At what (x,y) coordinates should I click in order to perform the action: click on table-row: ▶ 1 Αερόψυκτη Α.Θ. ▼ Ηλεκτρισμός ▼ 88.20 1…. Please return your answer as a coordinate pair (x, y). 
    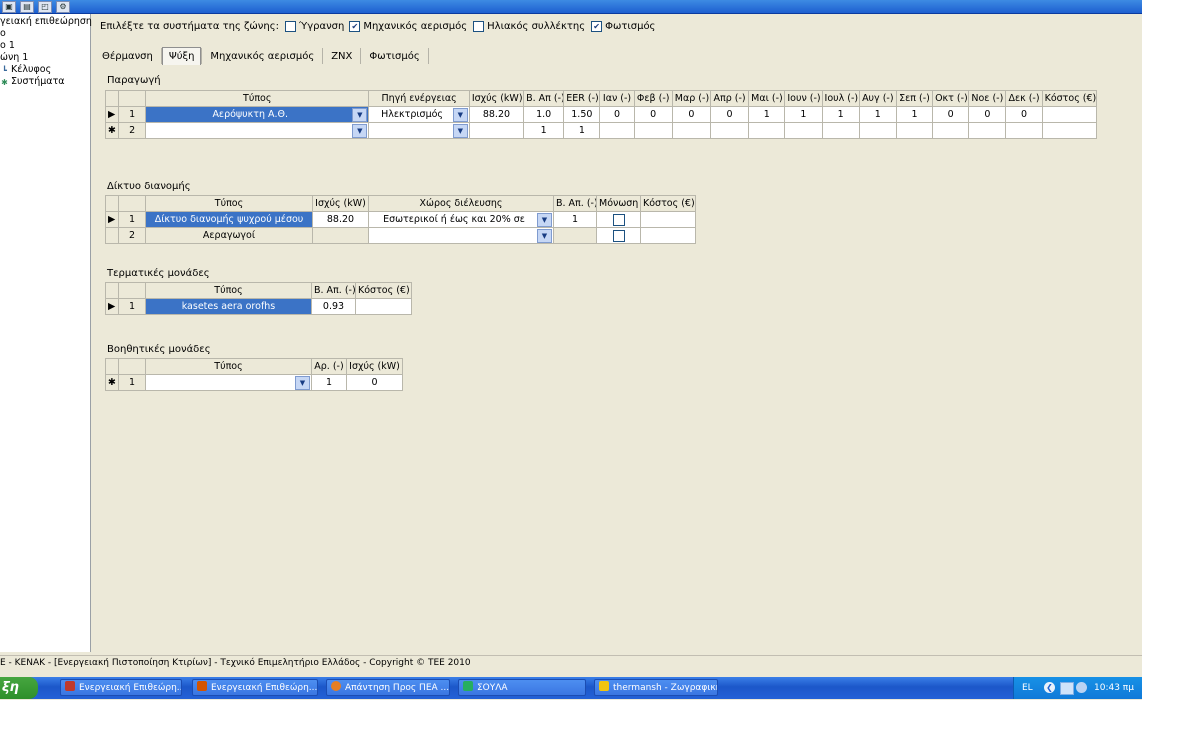
    Looking at the image, I should click on (601, 114).